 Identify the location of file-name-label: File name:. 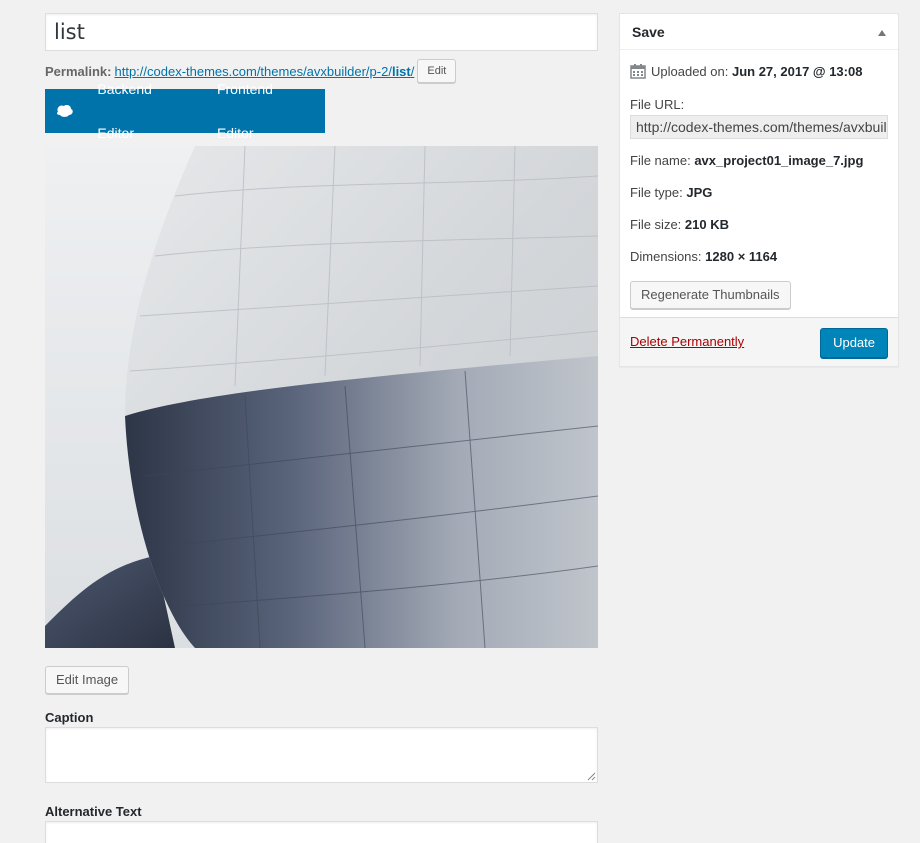
(660, 160).